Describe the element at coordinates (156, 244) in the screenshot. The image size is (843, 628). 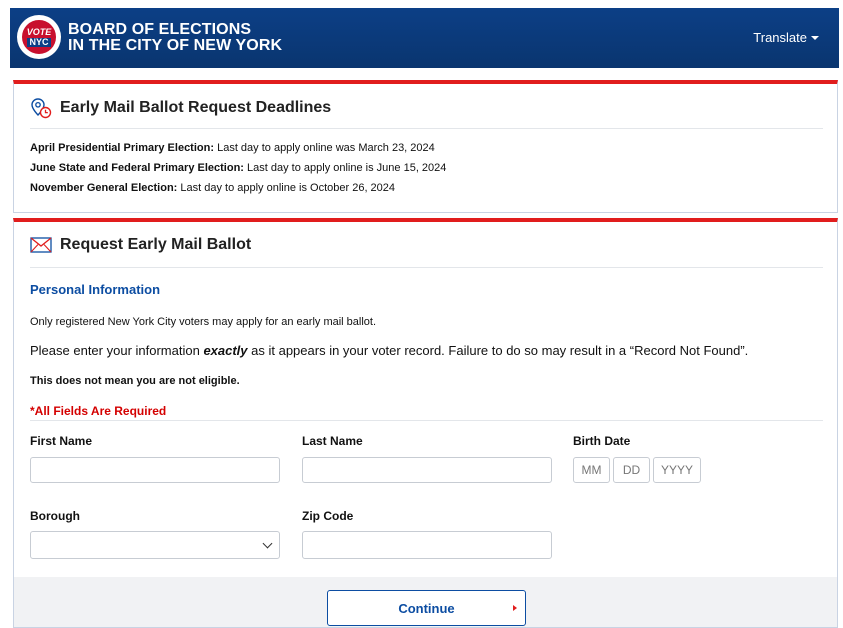
I see `request-title-text: Request Early Mail Ballot` at that location.